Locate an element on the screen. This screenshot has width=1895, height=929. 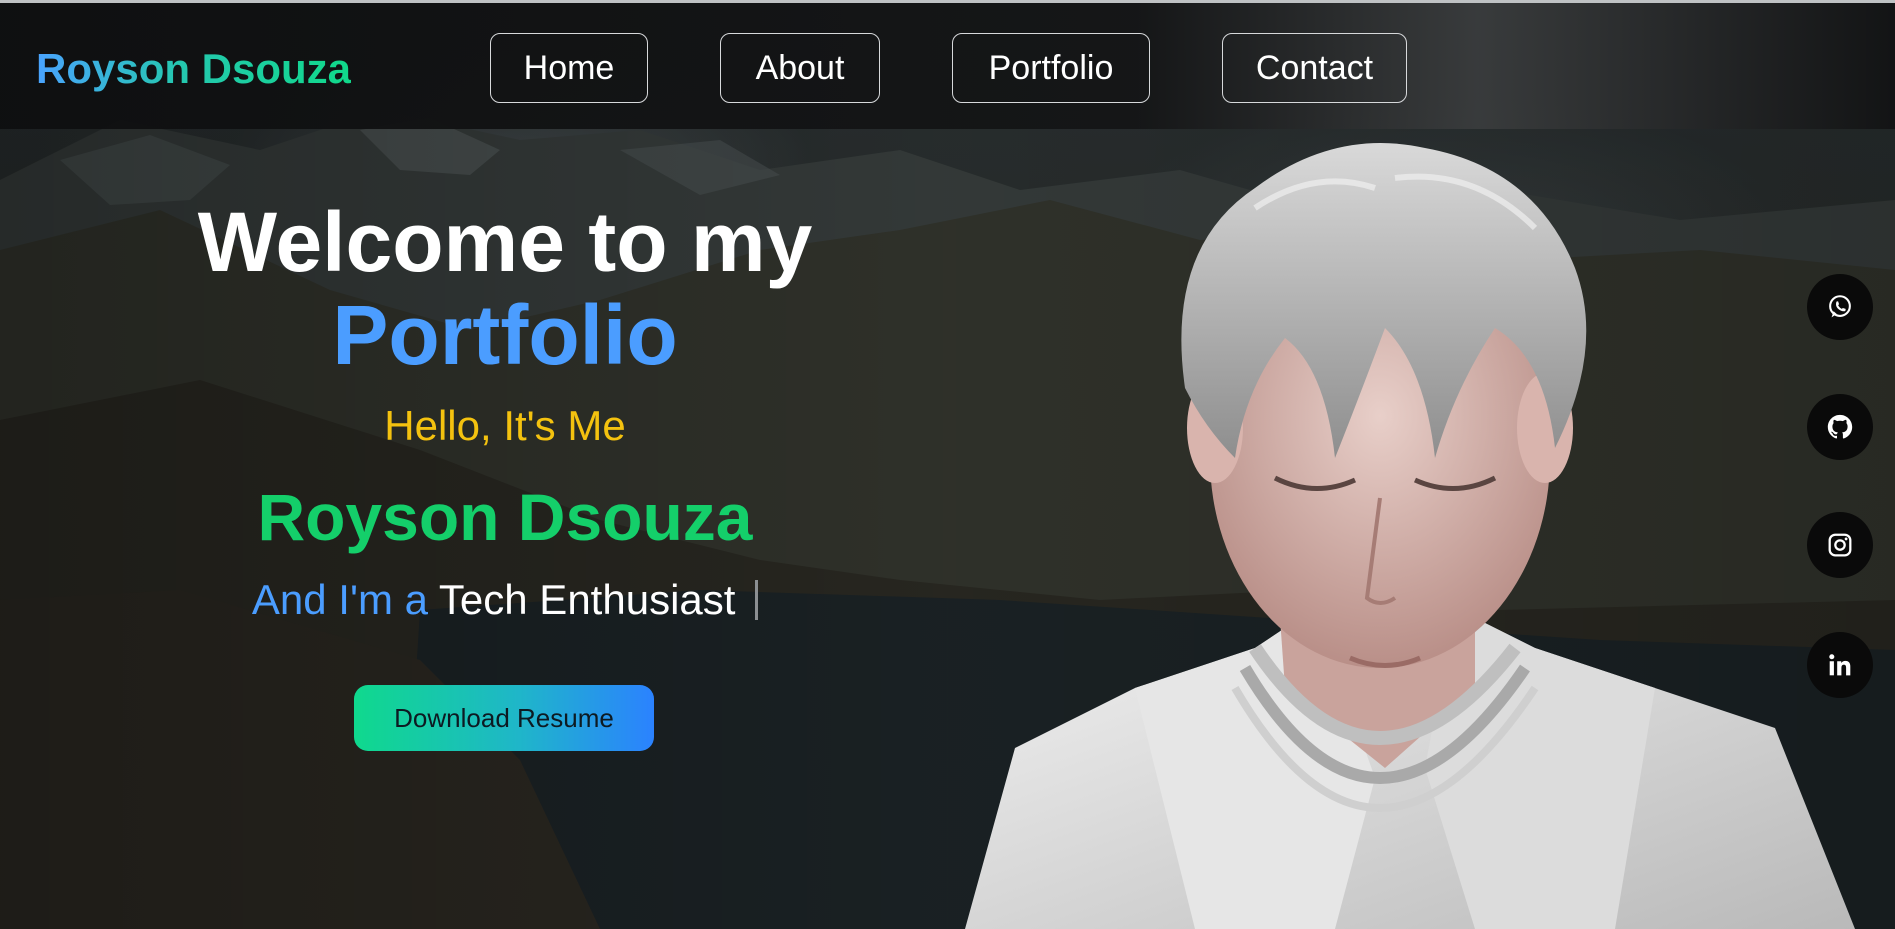
whatsapp-icon is located at coordinates (1840, 306).